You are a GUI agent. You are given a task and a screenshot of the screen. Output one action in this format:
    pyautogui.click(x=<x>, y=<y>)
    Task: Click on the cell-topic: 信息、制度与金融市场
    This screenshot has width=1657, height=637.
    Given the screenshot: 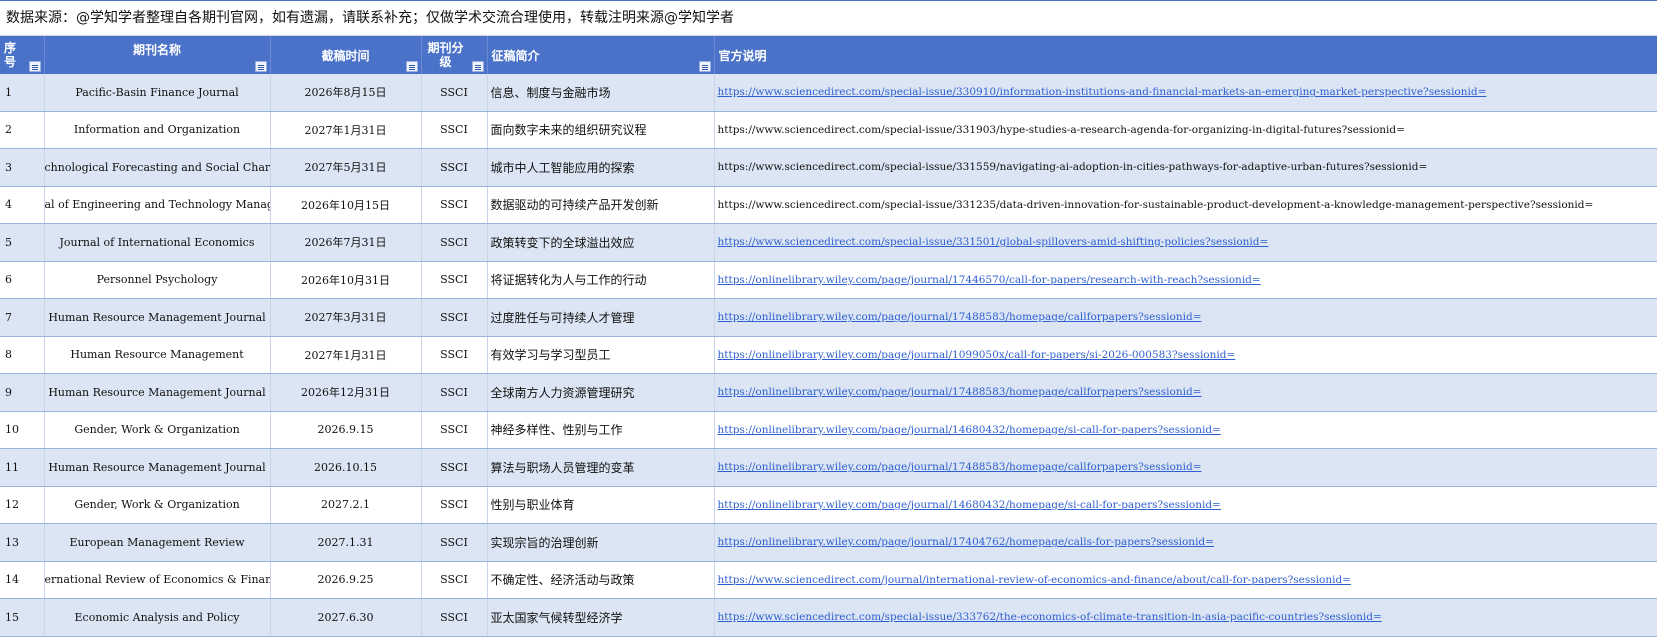 What is the action you would take?
    pyautogui.click(x=601, y=93)
    